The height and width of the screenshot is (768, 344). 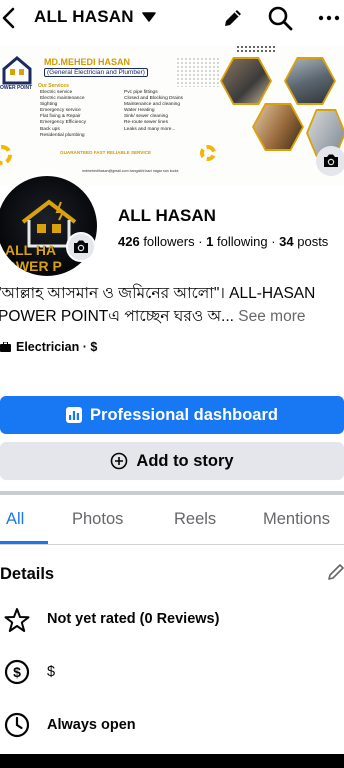 I want to click on back-icon, so click(x=10, y=18).